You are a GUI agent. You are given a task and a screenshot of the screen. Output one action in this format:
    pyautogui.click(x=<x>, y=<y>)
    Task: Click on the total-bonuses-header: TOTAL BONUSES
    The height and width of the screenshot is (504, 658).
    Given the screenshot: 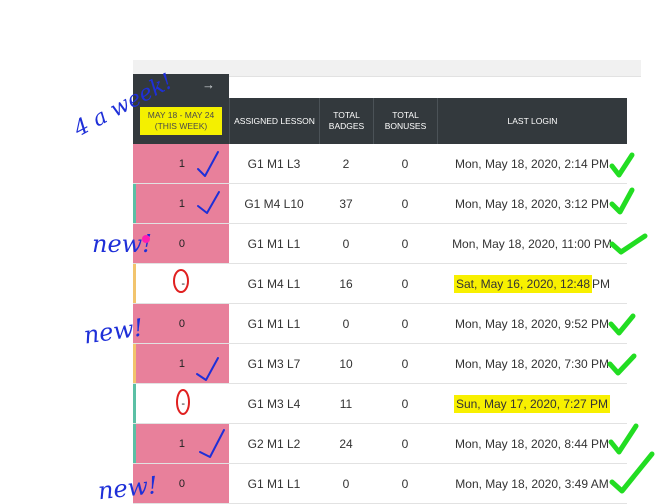 What is the action you would take?
    pyautogui.click(x=405, y=121)
    